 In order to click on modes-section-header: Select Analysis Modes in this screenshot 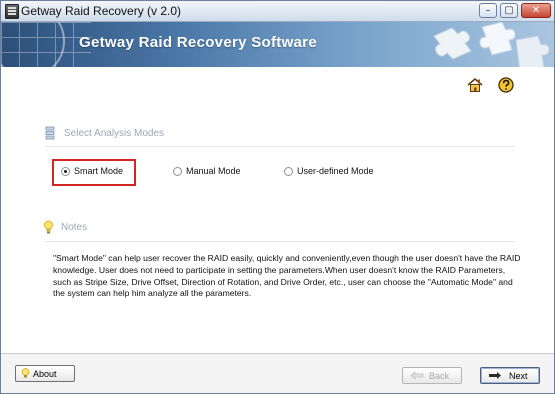, I will do `click(145, 135)`.